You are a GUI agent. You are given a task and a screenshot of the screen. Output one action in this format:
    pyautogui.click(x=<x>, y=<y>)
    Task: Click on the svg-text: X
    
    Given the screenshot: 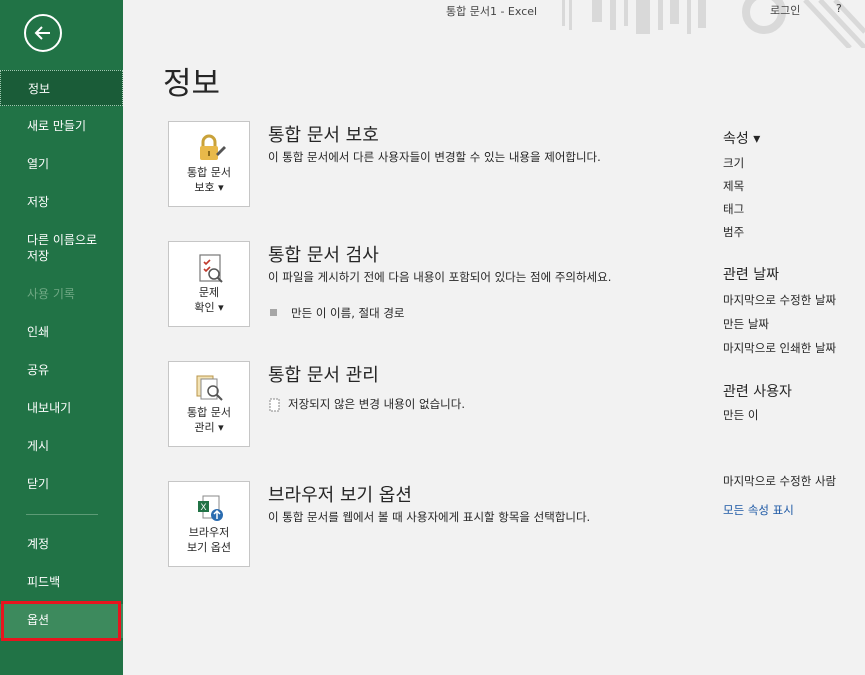 What is the action you would take?
    pyautogui.click(x=203, y=507)
    